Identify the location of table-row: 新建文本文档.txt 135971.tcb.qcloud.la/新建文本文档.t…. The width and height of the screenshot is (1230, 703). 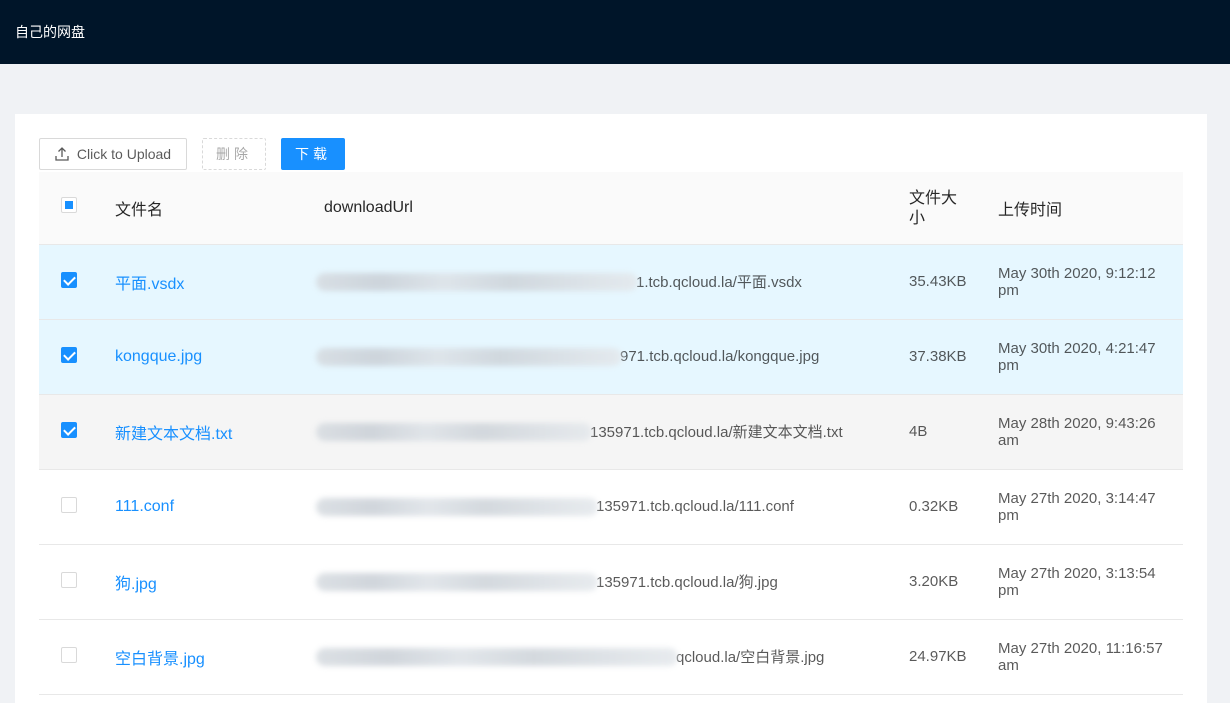
(611, 432).